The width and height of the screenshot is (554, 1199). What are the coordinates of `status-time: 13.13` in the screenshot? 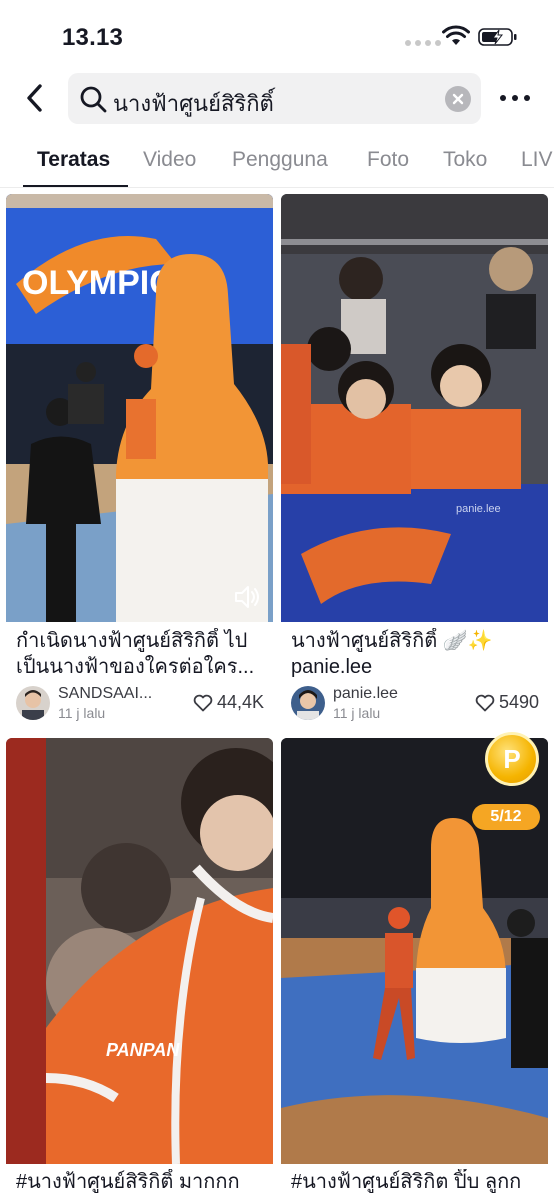 It's located at (93, 37).